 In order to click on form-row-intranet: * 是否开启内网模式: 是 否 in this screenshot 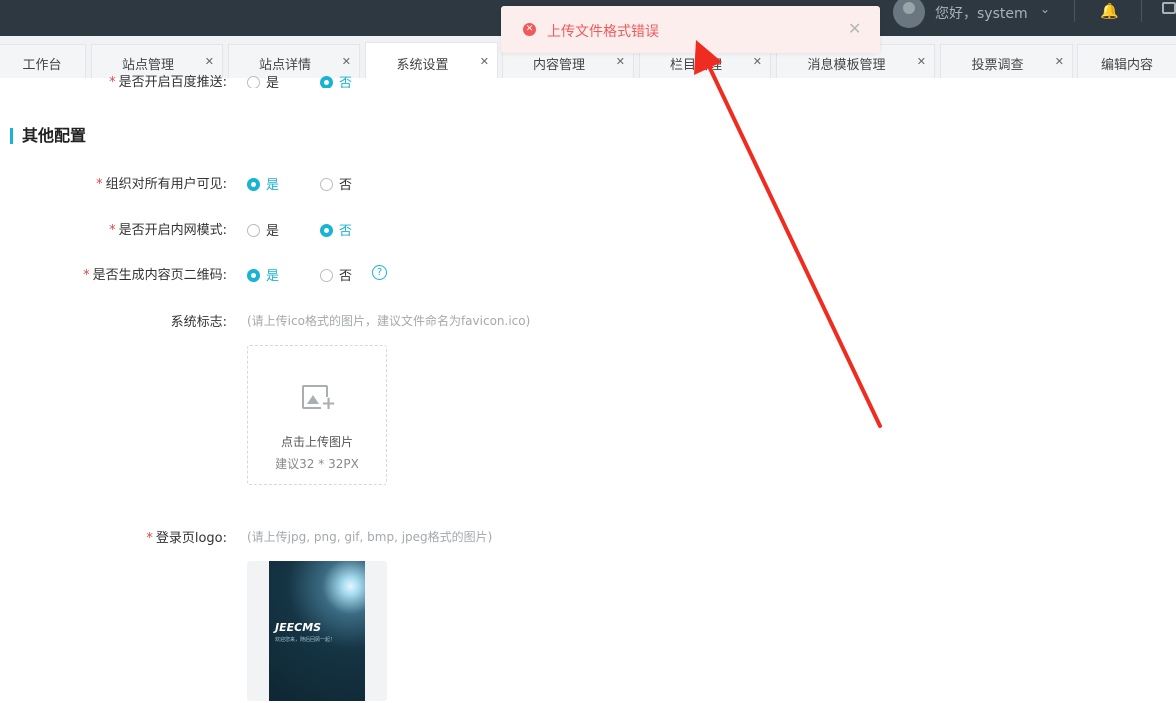, I will do `click(300, 229)`.